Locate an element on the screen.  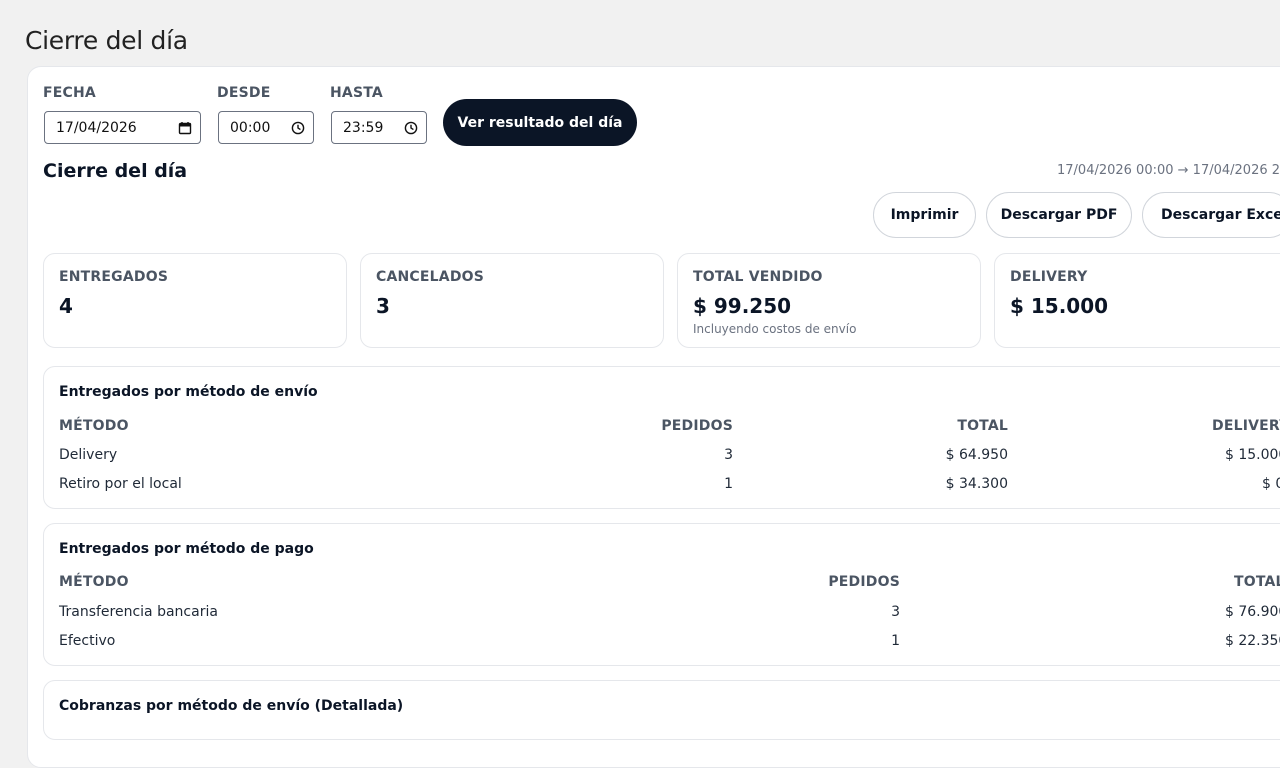
time-from-value: 00:00 is located at coordinates (250, 127).